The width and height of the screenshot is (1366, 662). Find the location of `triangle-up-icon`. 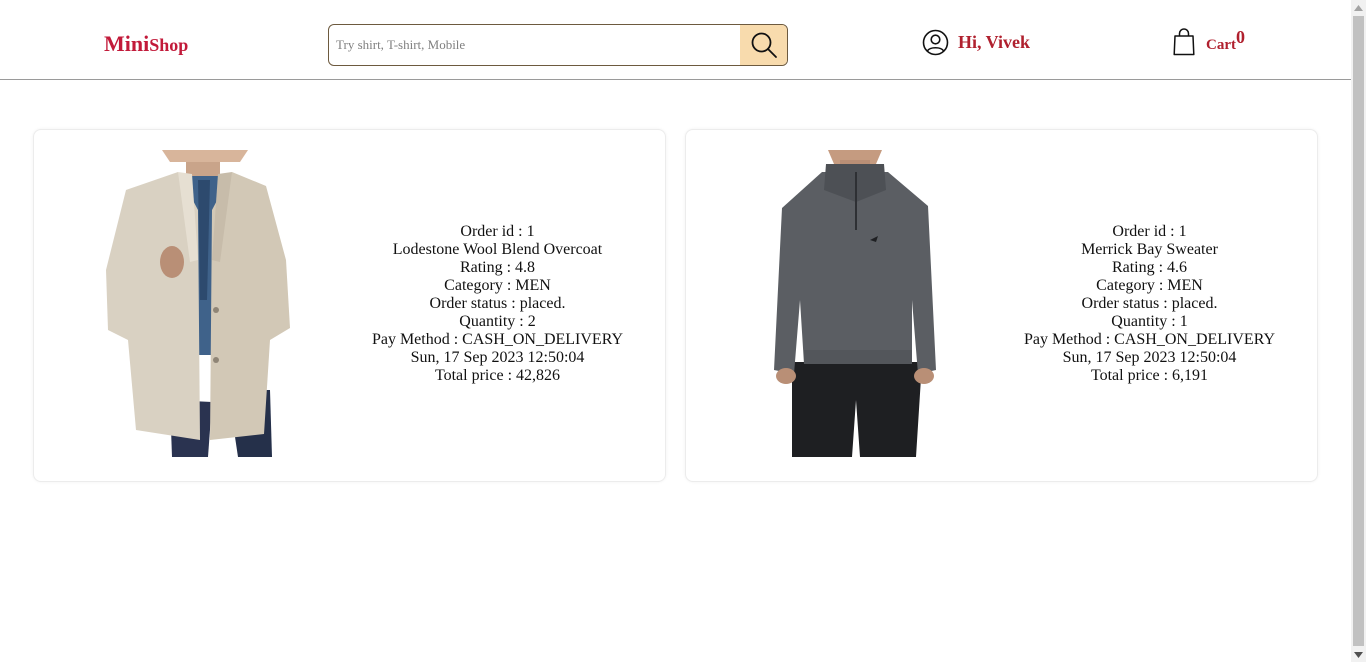

triangle-up-icon is located at coordinates (1358, 7).